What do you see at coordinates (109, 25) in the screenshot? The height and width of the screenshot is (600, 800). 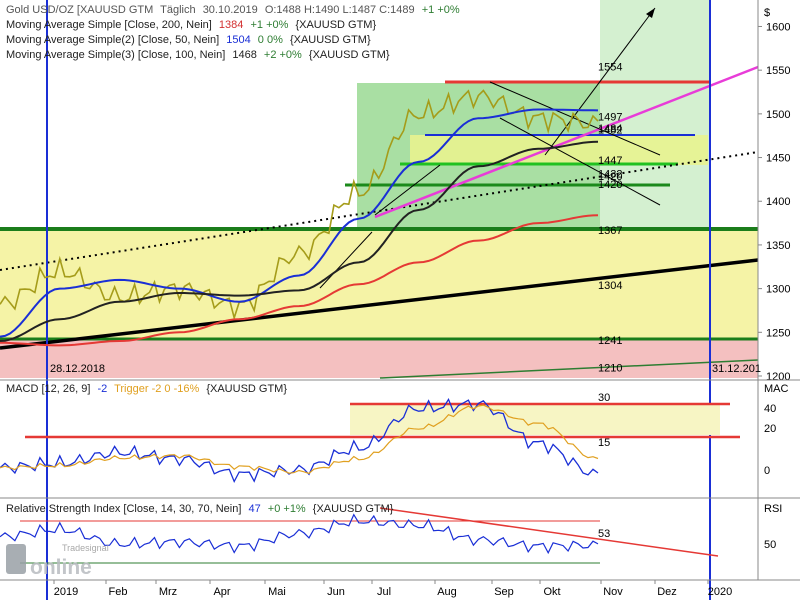 I see `indicator-1-label: Moving Average Simple [Close, 200, Nein]` at bounding box center [109, 25].